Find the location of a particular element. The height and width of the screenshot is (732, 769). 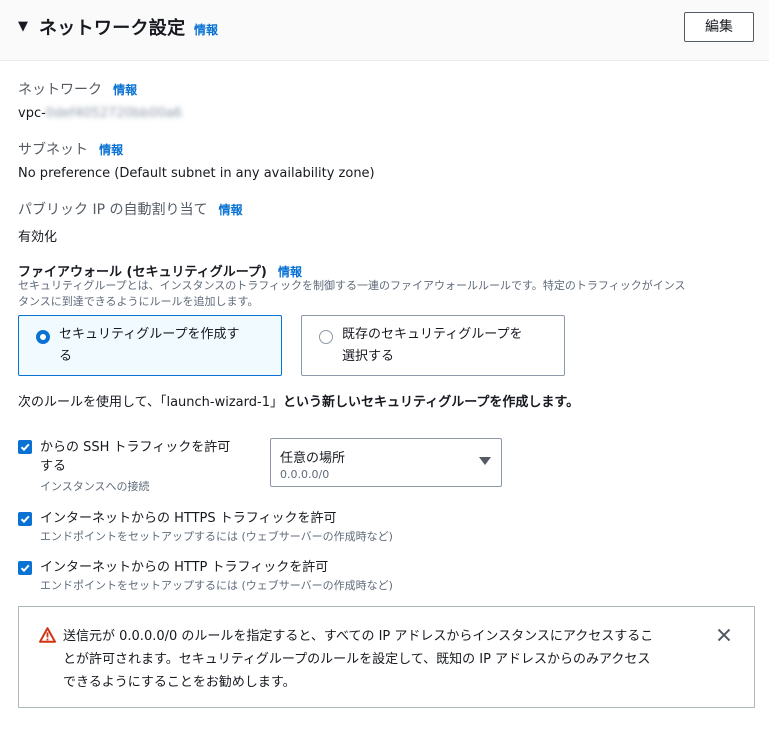

ssh-source-select: 任意の場所 0.0.0.0/0 is located at coordinates (386, 462).